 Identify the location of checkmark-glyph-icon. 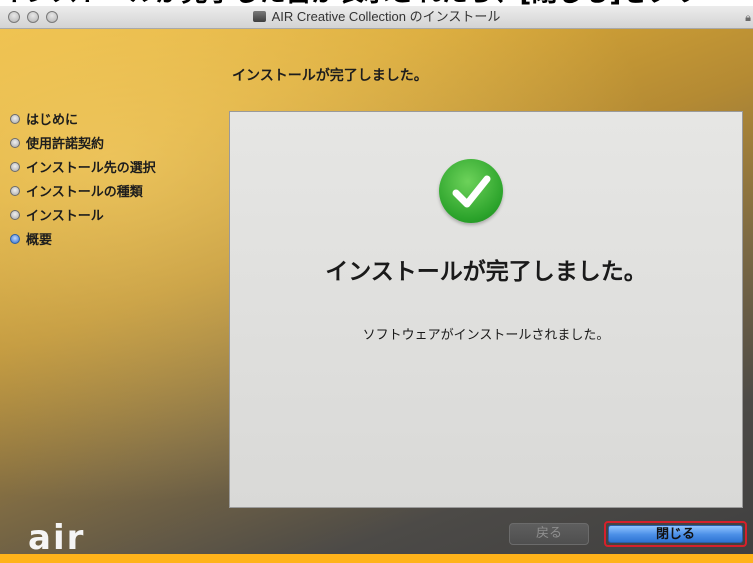
(471, 191).